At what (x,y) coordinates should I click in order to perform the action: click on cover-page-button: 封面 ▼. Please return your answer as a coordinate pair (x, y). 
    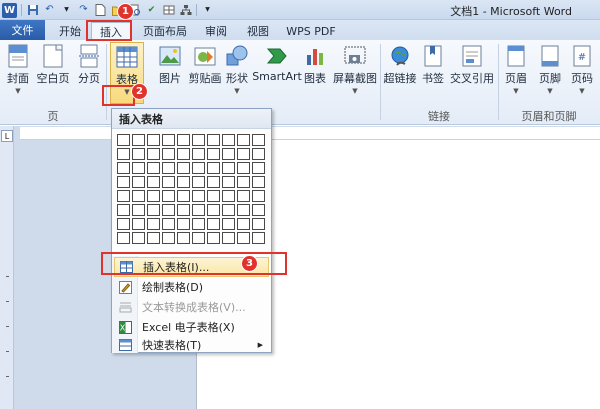
    Looking at the image, I should click on (18, 69).